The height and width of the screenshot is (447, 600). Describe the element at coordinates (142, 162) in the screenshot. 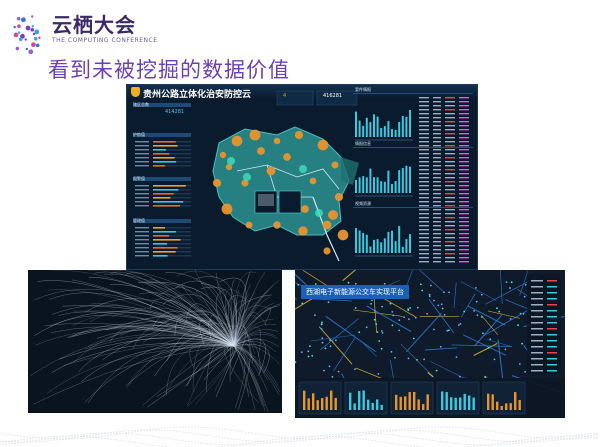

I see `stat-label` at that location.